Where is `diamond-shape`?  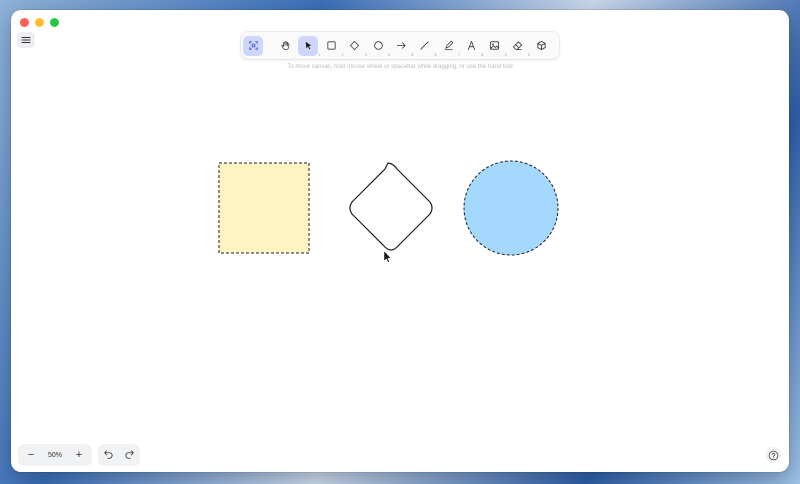
diamond-shape is located at coordinates (391, 206).